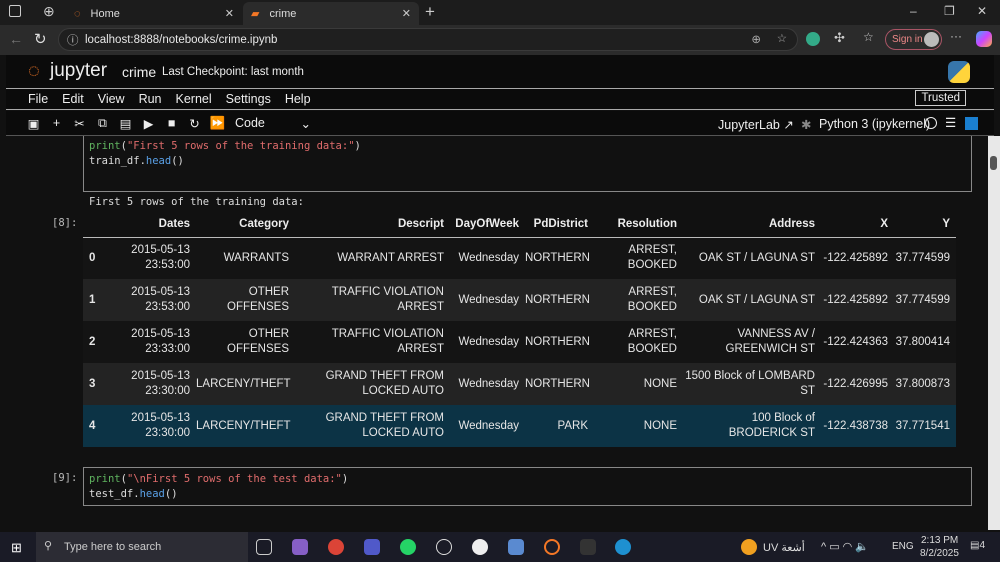  I want to click on more-icon: ···, so click(956, 36).